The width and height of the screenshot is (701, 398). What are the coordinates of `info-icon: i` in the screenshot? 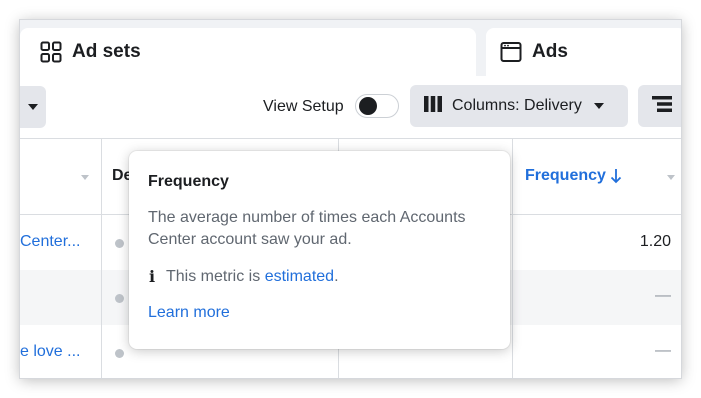 It's located at (152, 276).